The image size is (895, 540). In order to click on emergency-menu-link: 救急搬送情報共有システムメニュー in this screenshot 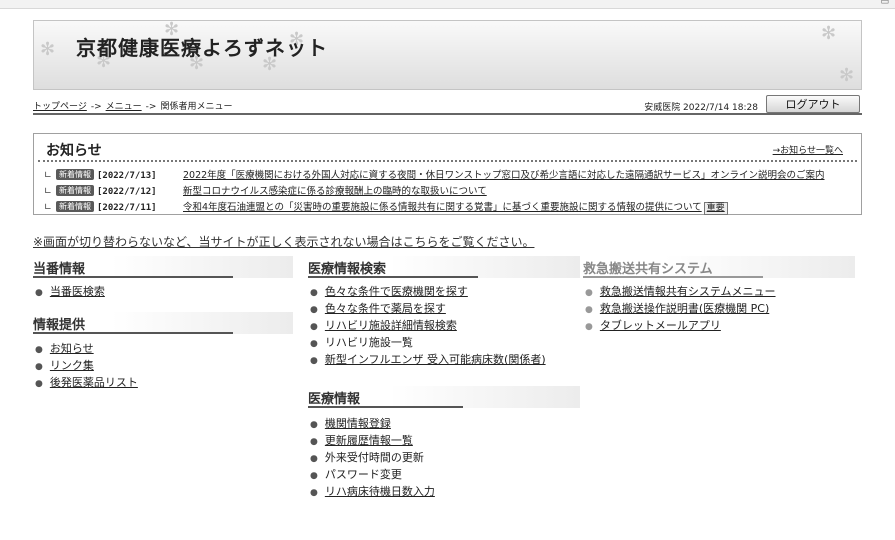, I will do `click(688, 291)`.